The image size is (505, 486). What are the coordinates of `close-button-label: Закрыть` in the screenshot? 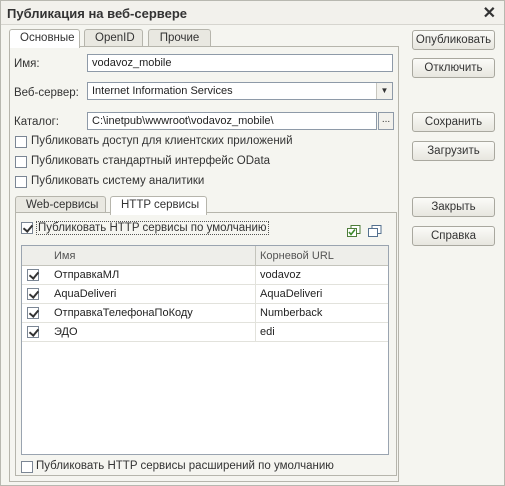 It's located at (453, 207).